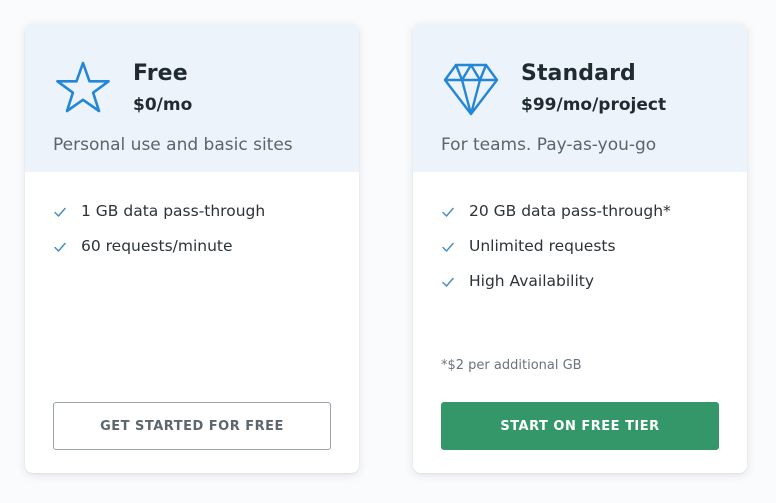  Describe the element at coordinates (160, 73) in the screenshot. I see `plan-name: Free` at that location.